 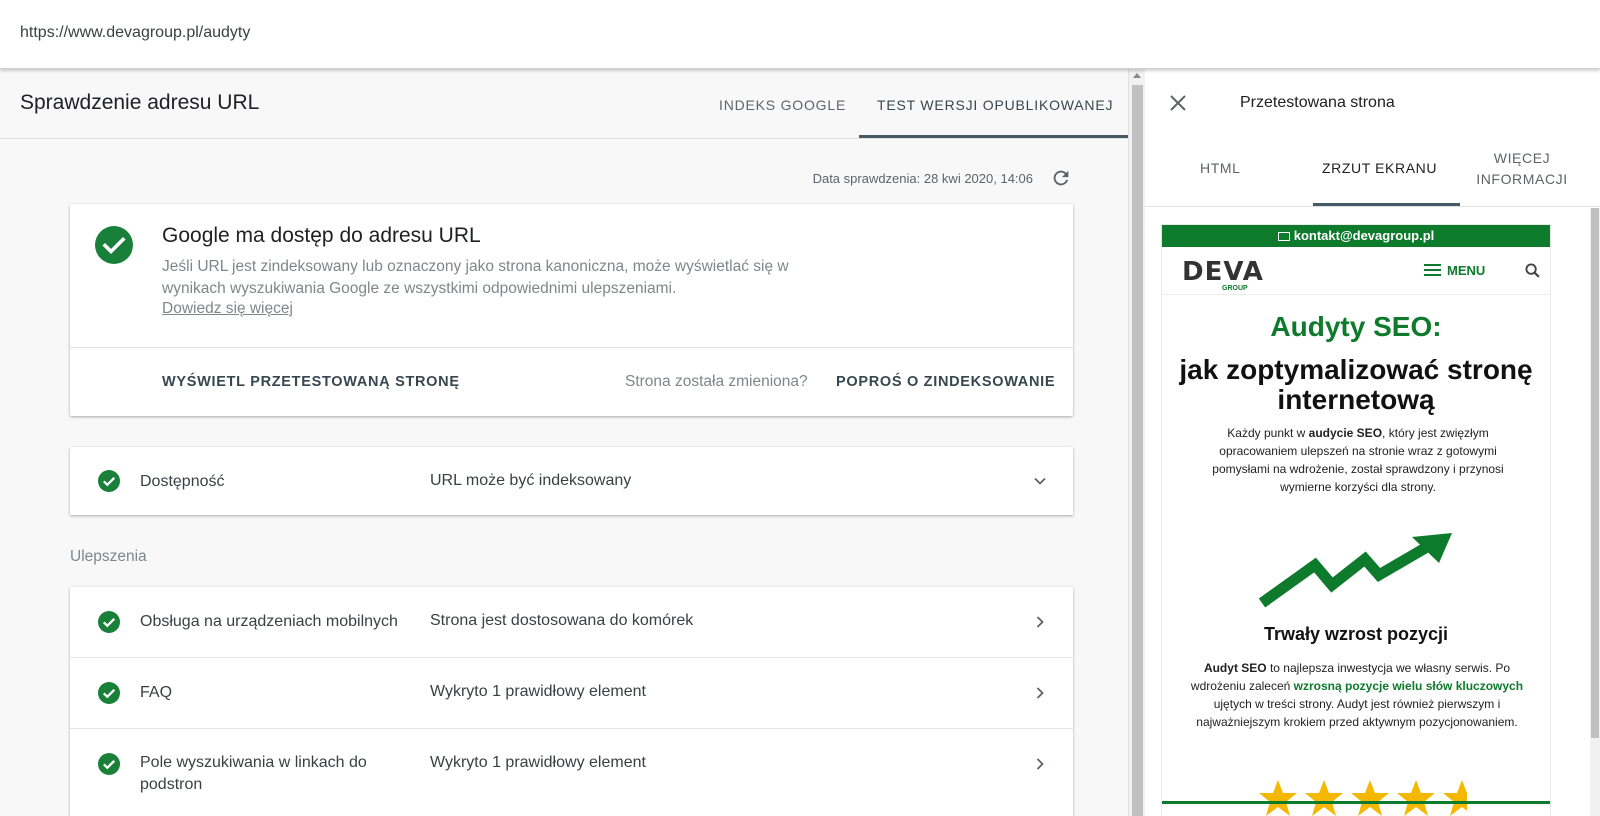 I want to click on tab-live-test: TEST WERSJI OPUBLIKOWANEJ, so click(x=995, y=105).